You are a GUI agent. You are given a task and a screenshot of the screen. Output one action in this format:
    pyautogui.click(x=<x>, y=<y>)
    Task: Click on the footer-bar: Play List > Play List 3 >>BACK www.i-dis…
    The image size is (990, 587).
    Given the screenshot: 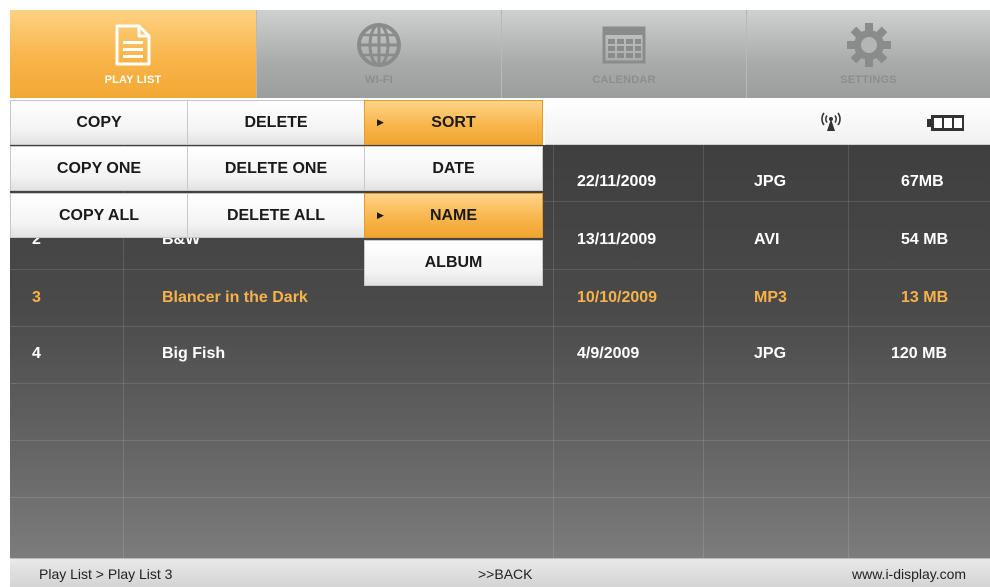 What is the action you would take?
    pyautogui.click(x=500, y=572)
    